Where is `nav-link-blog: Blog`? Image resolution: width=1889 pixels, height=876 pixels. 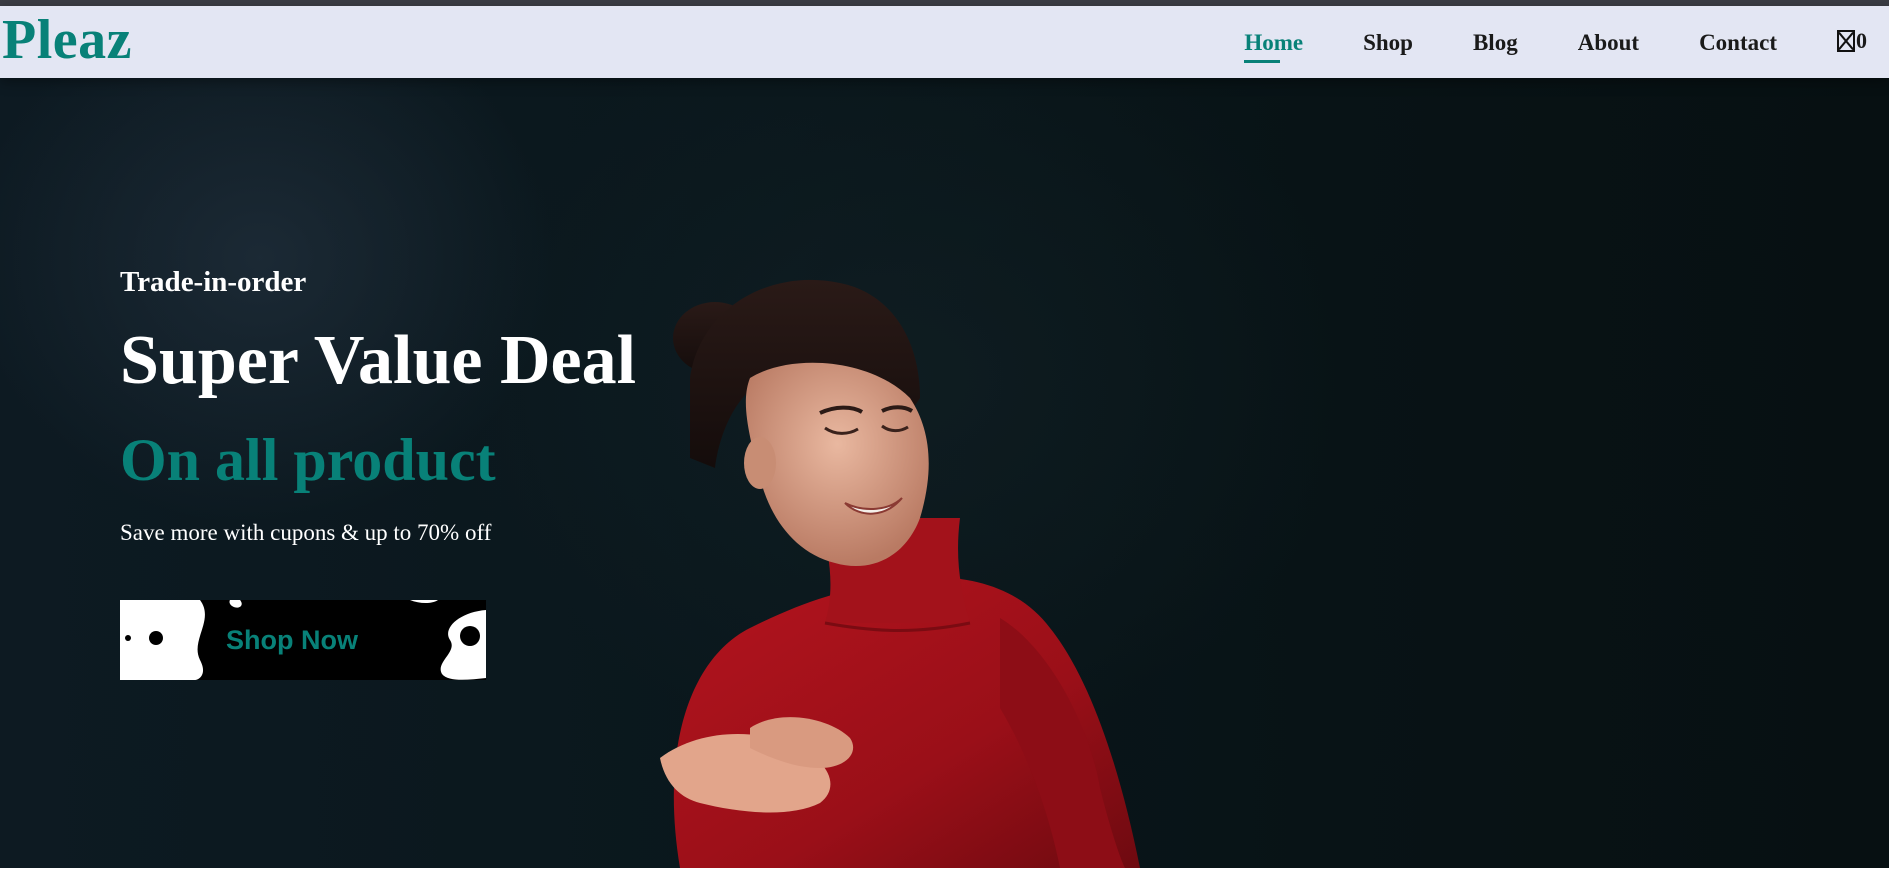 nav-link-blog: Blog is located at coordinates (1495, 42).